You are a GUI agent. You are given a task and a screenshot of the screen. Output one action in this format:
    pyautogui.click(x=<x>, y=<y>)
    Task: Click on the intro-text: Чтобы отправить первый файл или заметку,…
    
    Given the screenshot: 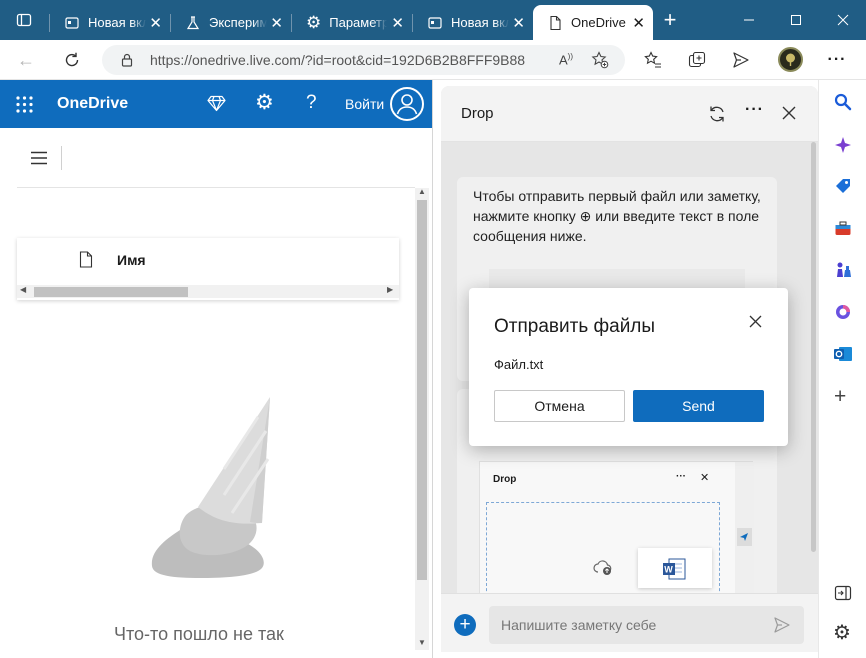 What is the action you would take?
    pyautogui.click(x=617, y=216)
    